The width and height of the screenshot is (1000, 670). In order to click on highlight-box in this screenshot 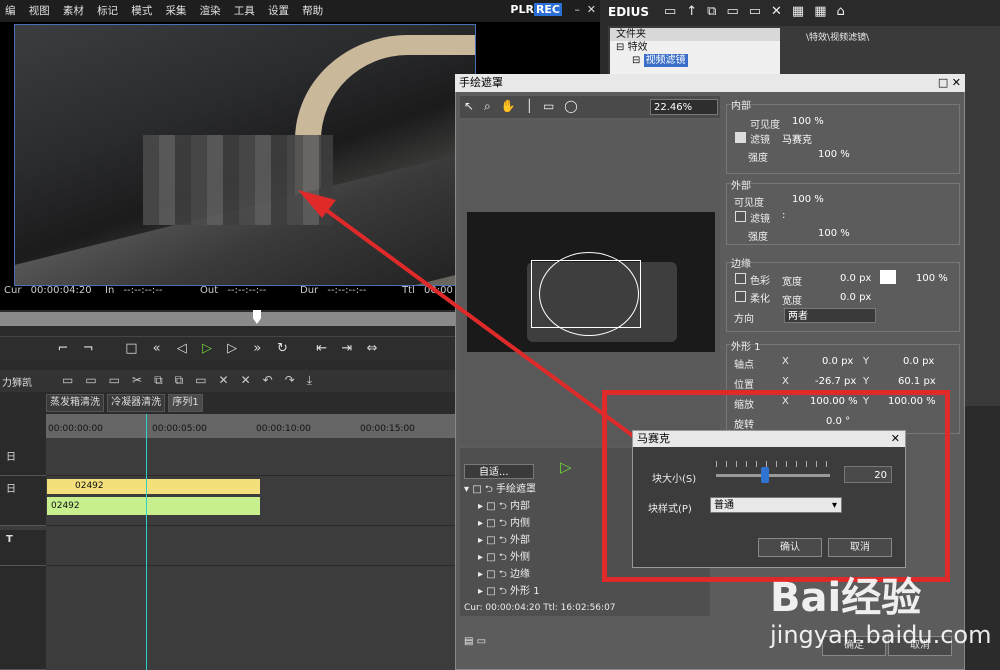, I will do `click(776, 486)`.